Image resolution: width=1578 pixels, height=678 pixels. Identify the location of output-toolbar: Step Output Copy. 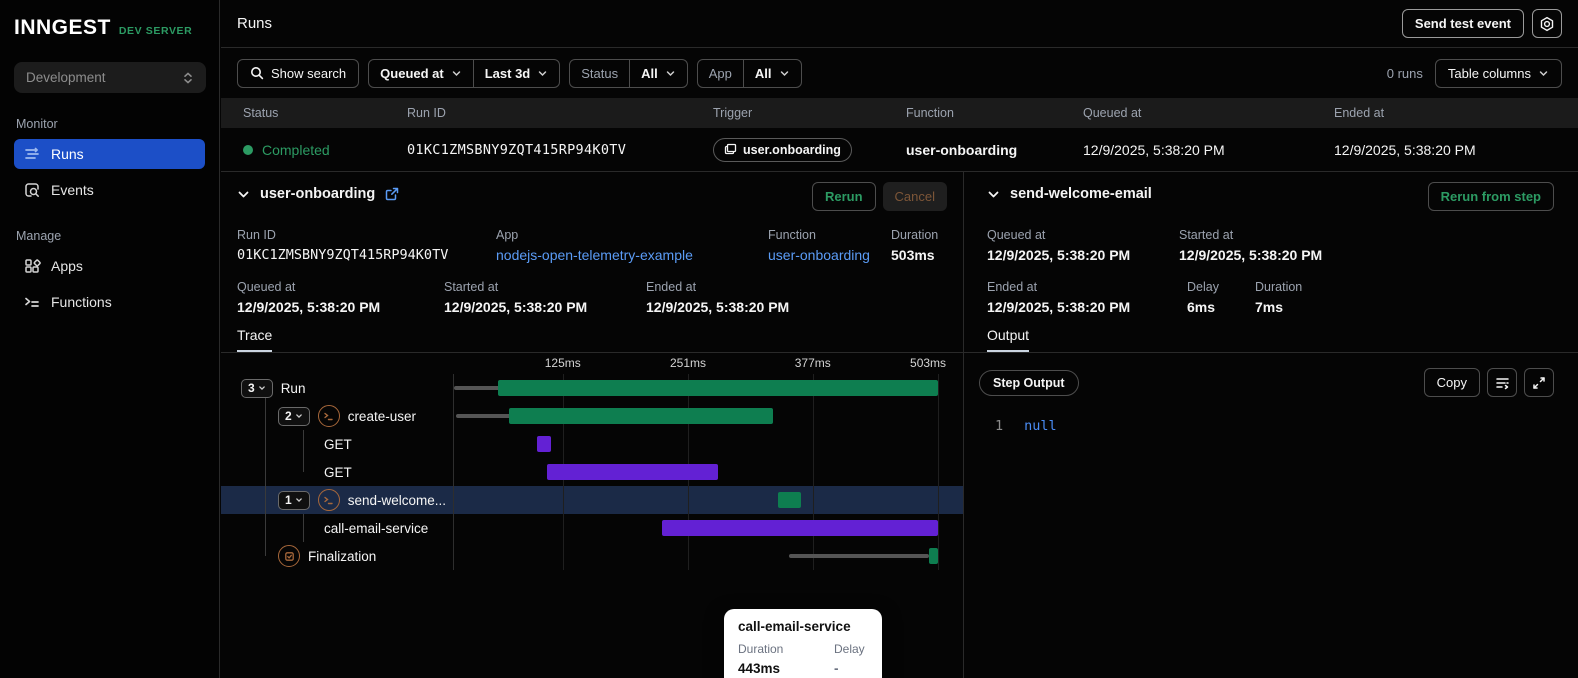
(1266, 382).